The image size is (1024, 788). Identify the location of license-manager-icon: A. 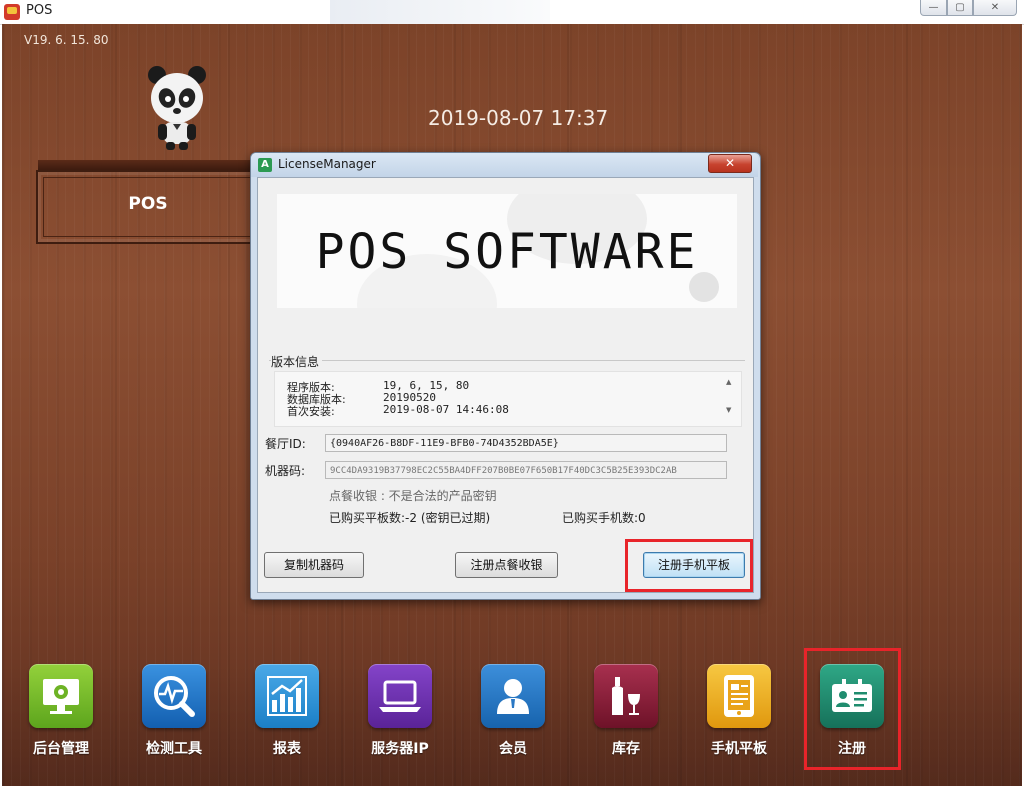
(265, 165).